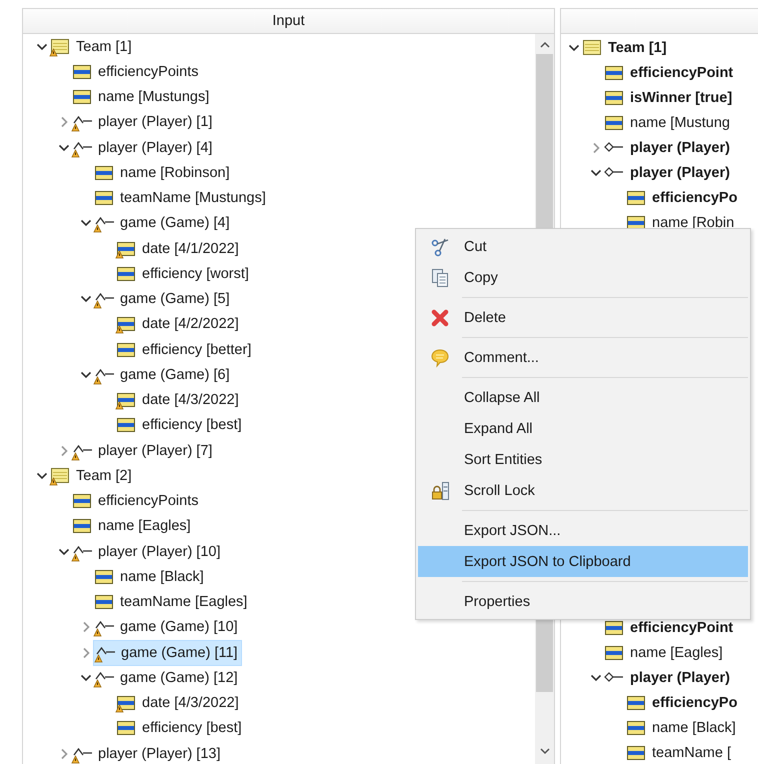 This screenshot has height=764, width=758. Describe the element at coordinates (167, 653) in the screenshot. I see `tree-item: game (Game) [11]` at that location.